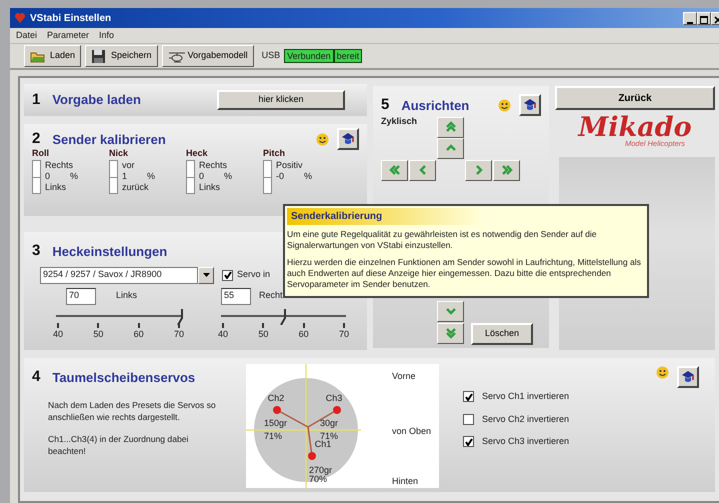  What do you see at coordinates (404, 376) in the screenshot?
I see `direction-label: Vorne` at bounding box center [404, 376].